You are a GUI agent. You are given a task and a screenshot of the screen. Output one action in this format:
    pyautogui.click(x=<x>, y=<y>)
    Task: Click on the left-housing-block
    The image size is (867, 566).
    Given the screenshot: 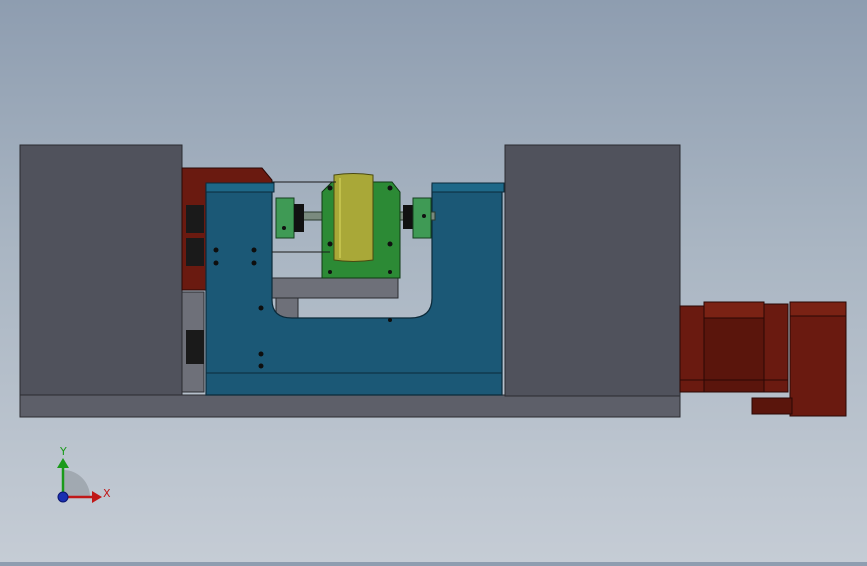 What is the action you would take?
    pyautogui.click(x=101, y=270)
    